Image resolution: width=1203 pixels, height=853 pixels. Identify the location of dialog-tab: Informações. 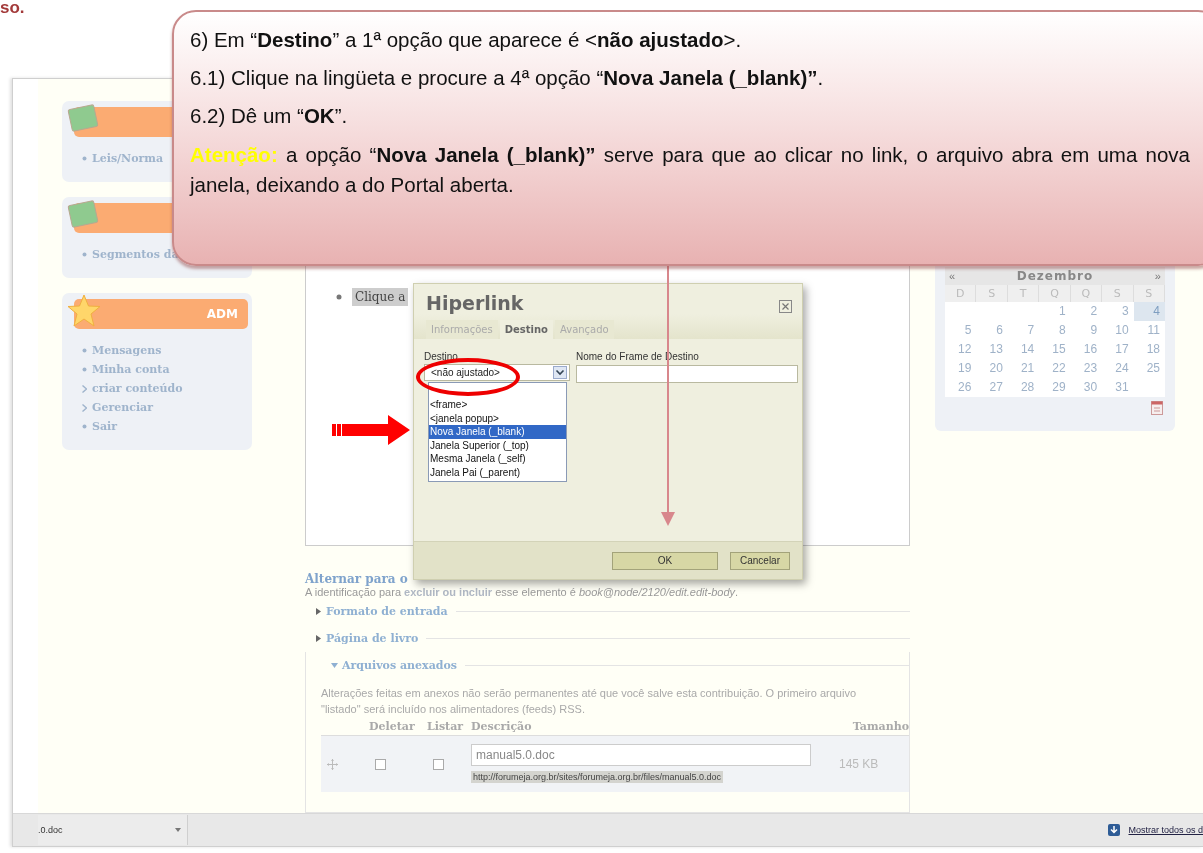
(462, 329).